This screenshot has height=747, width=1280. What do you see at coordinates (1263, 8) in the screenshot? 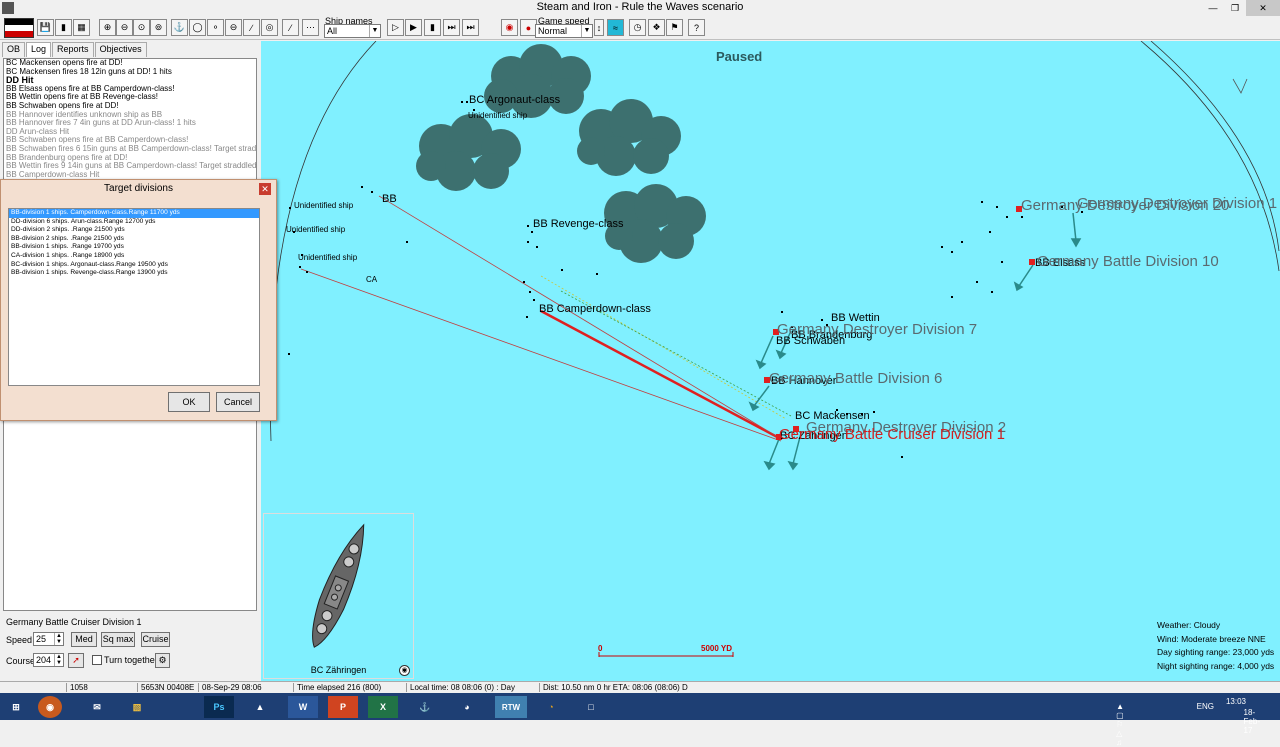
I see `close-button: ✕` at bounding box center [1263, 8].